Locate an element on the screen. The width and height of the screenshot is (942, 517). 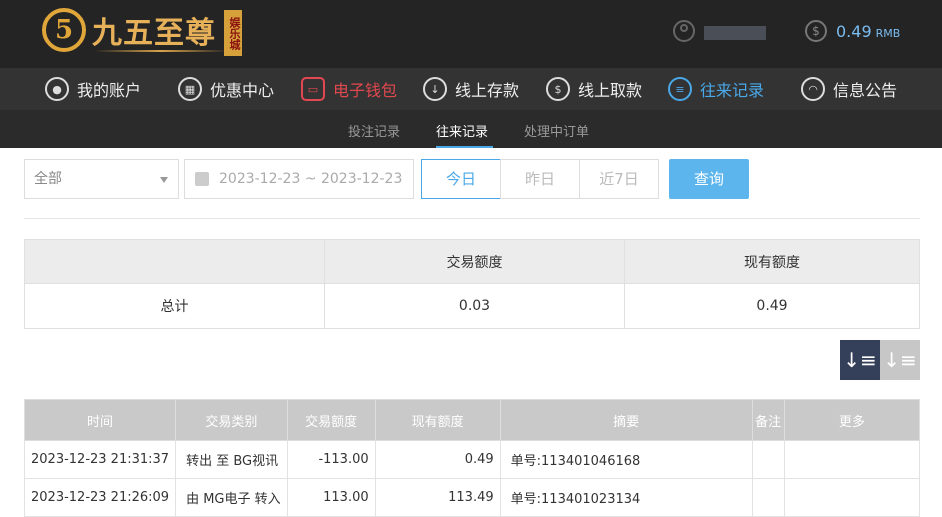
col-header: 时间 is located at coordinates (100, 420).